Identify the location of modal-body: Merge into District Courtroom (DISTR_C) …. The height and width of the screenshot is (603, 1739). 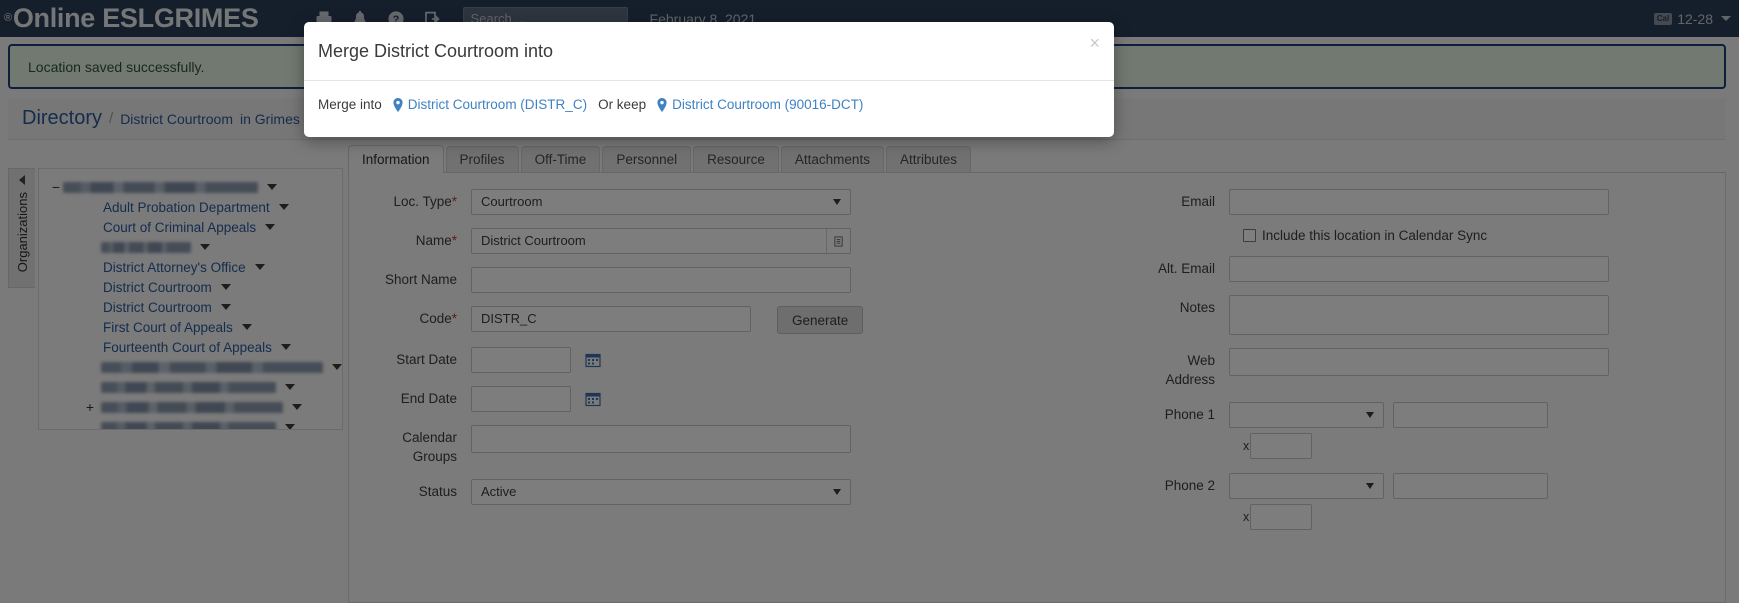
(709, 96).